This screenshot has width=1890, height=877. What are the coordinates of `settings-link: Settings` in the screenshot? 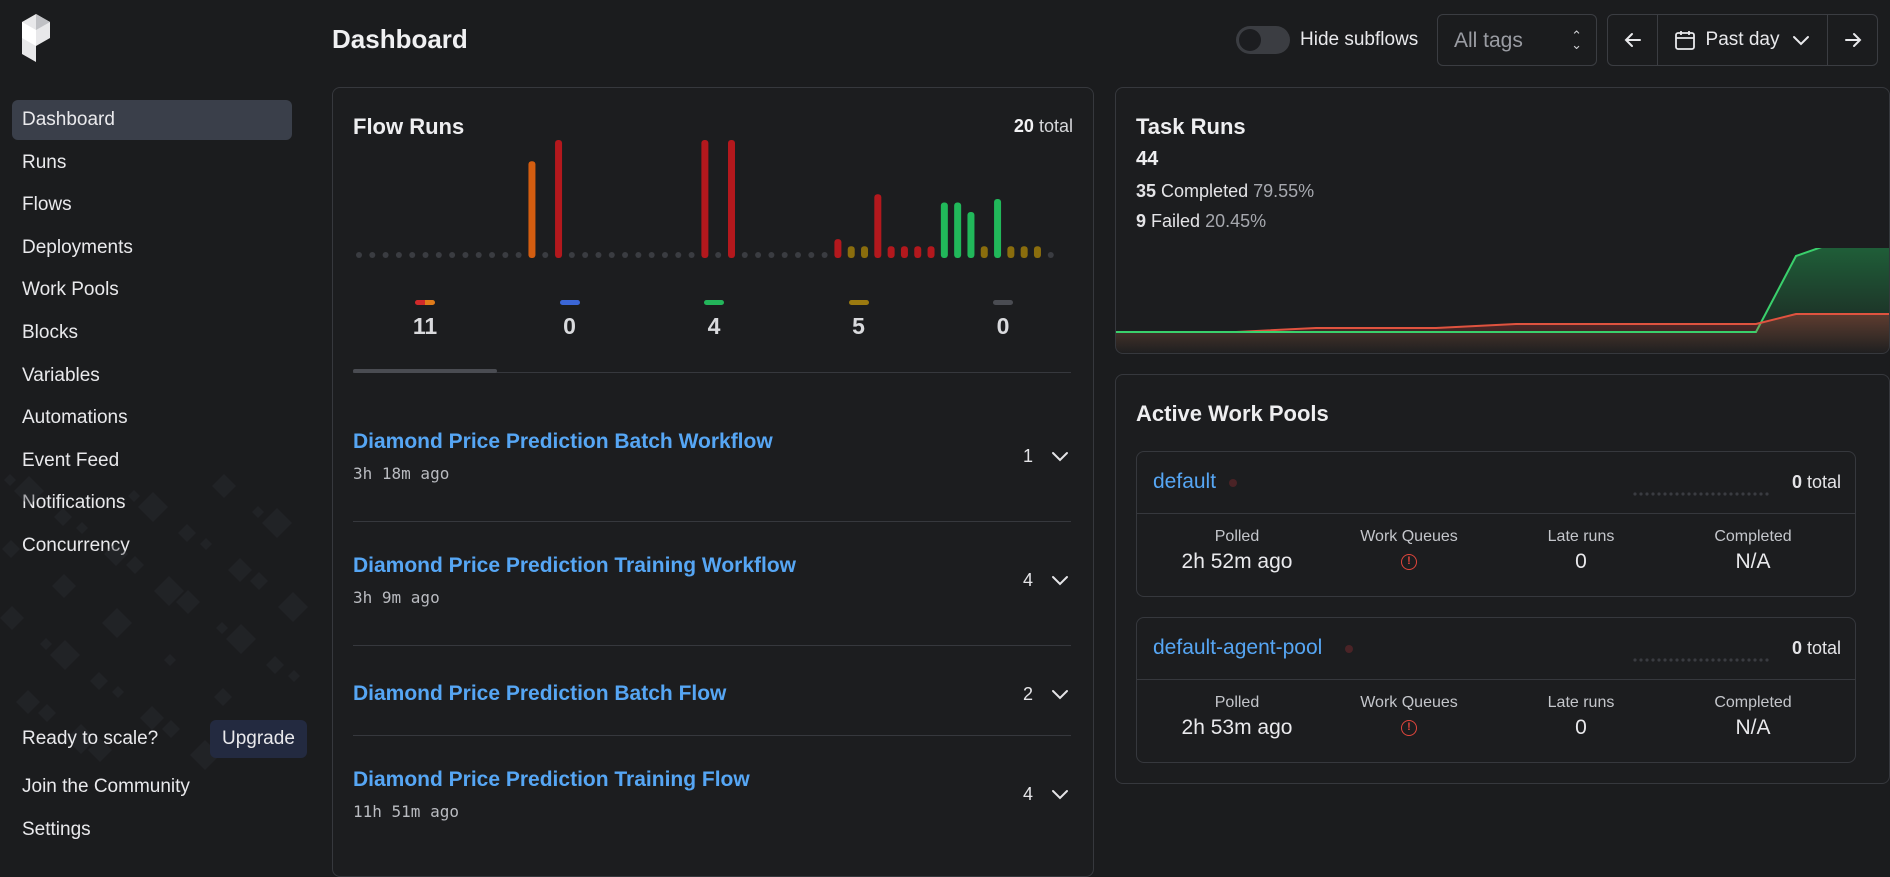 It's located at (157, 830).